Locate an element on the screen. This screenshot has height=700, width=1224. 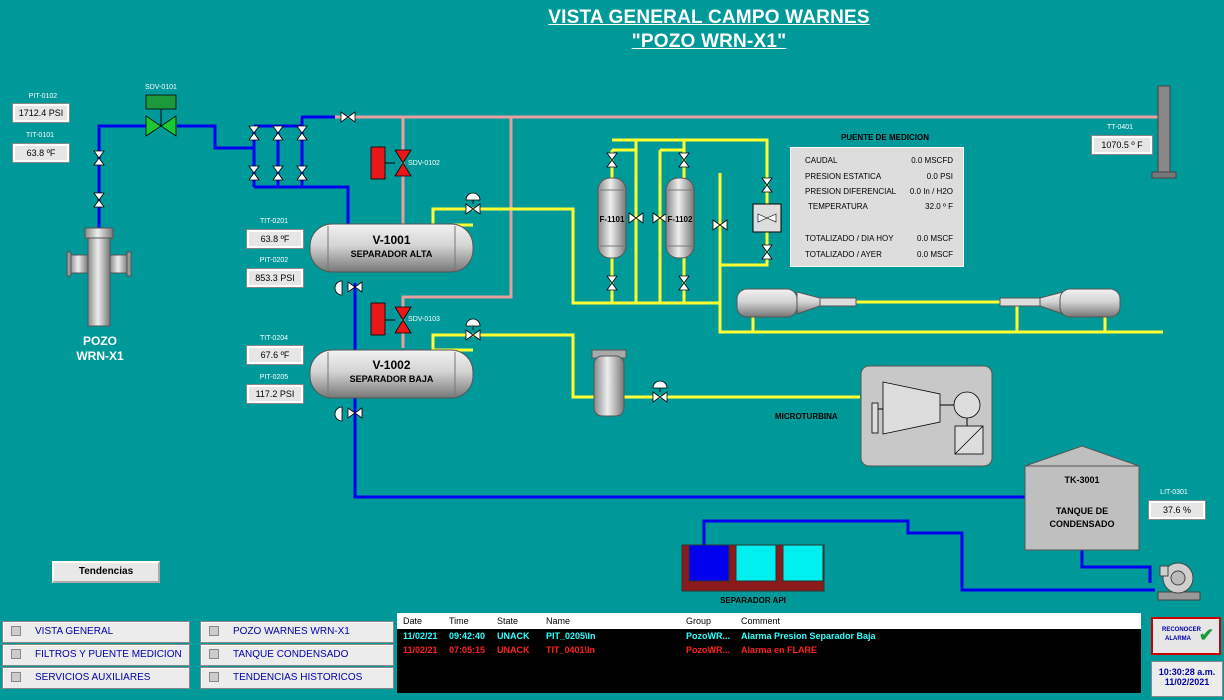
alarm-time: 07:05:15 is located at coordinates (467, 650).